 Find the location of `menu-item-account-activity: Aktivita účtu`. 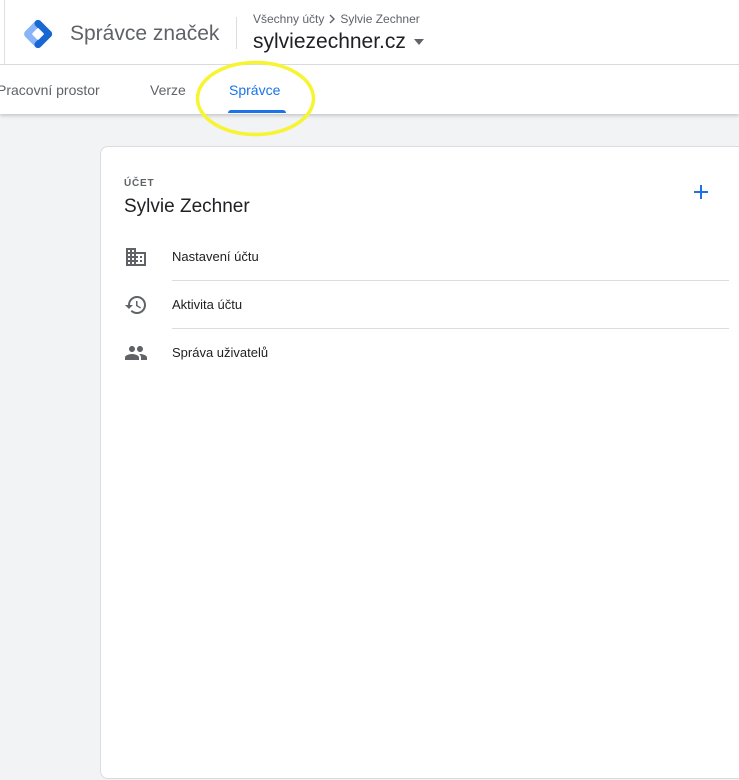

menu-item-account-activity: Aktivita účtu is located at coordinates (426, 305).